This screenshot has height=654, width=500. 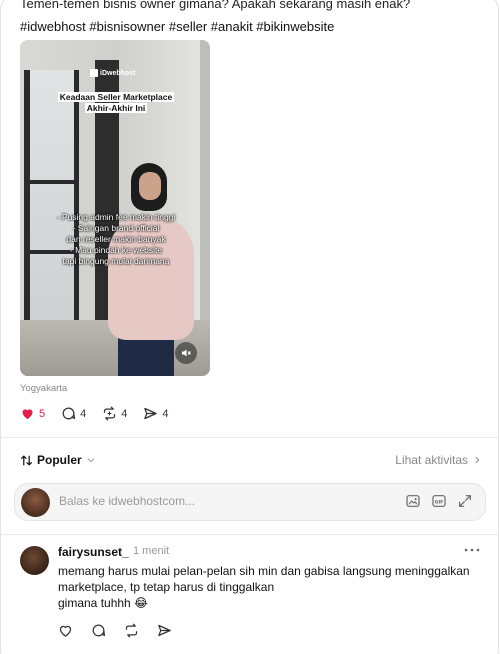 I want to click on gif-icon: GIF, so click(x=439, y=501).